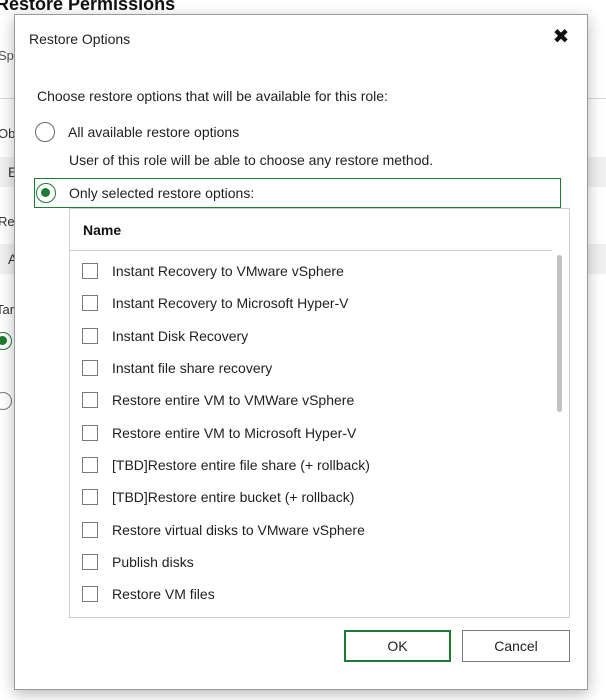 The image size is (606, 700). I want to click on close-icon: ✖, so click(561, 37).